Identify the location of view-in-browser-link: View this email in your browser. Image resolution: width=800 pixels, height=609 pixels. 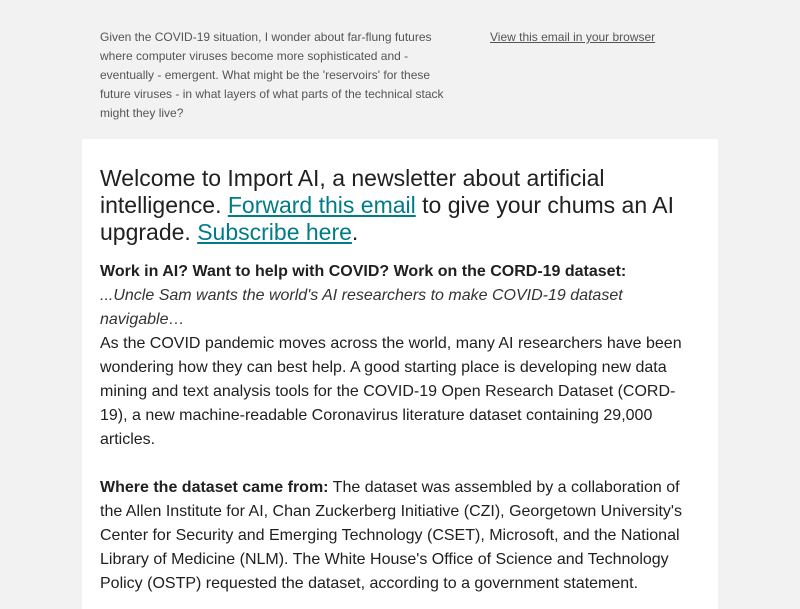
(572, 37).